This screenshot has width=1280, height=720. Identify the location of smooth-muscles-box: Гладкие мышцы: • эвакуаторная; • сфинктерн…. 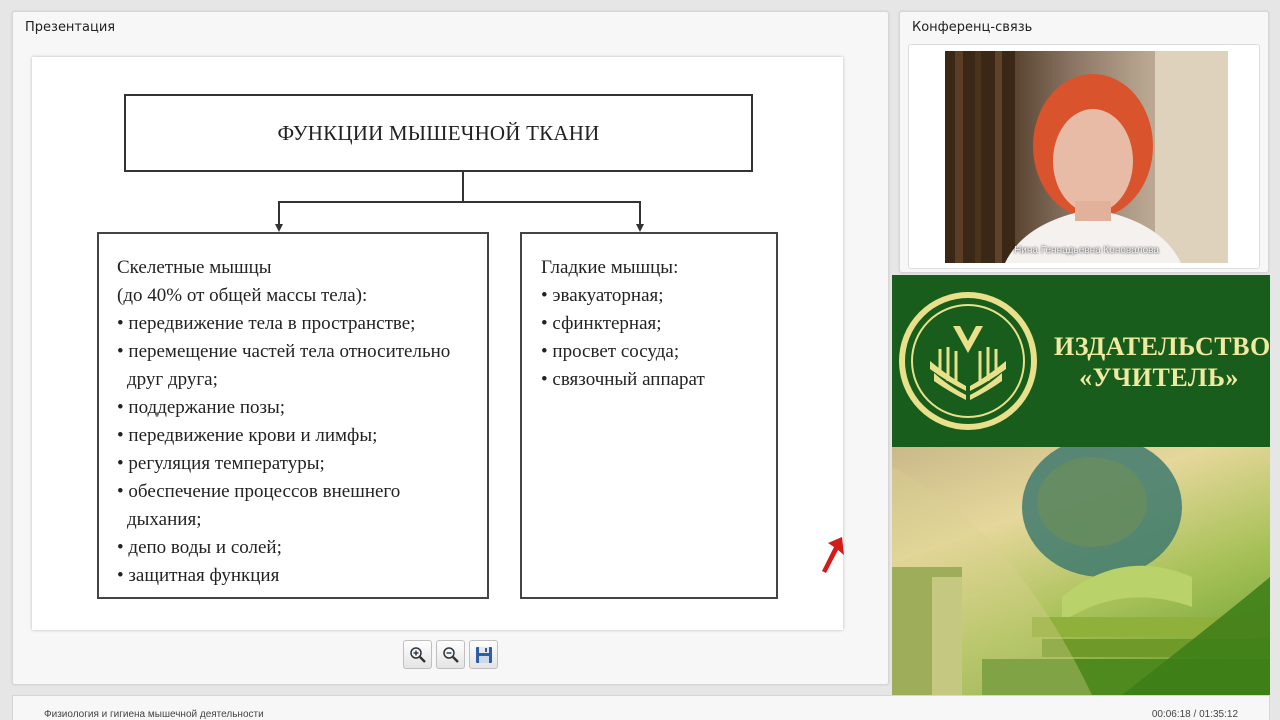
(649, 415).